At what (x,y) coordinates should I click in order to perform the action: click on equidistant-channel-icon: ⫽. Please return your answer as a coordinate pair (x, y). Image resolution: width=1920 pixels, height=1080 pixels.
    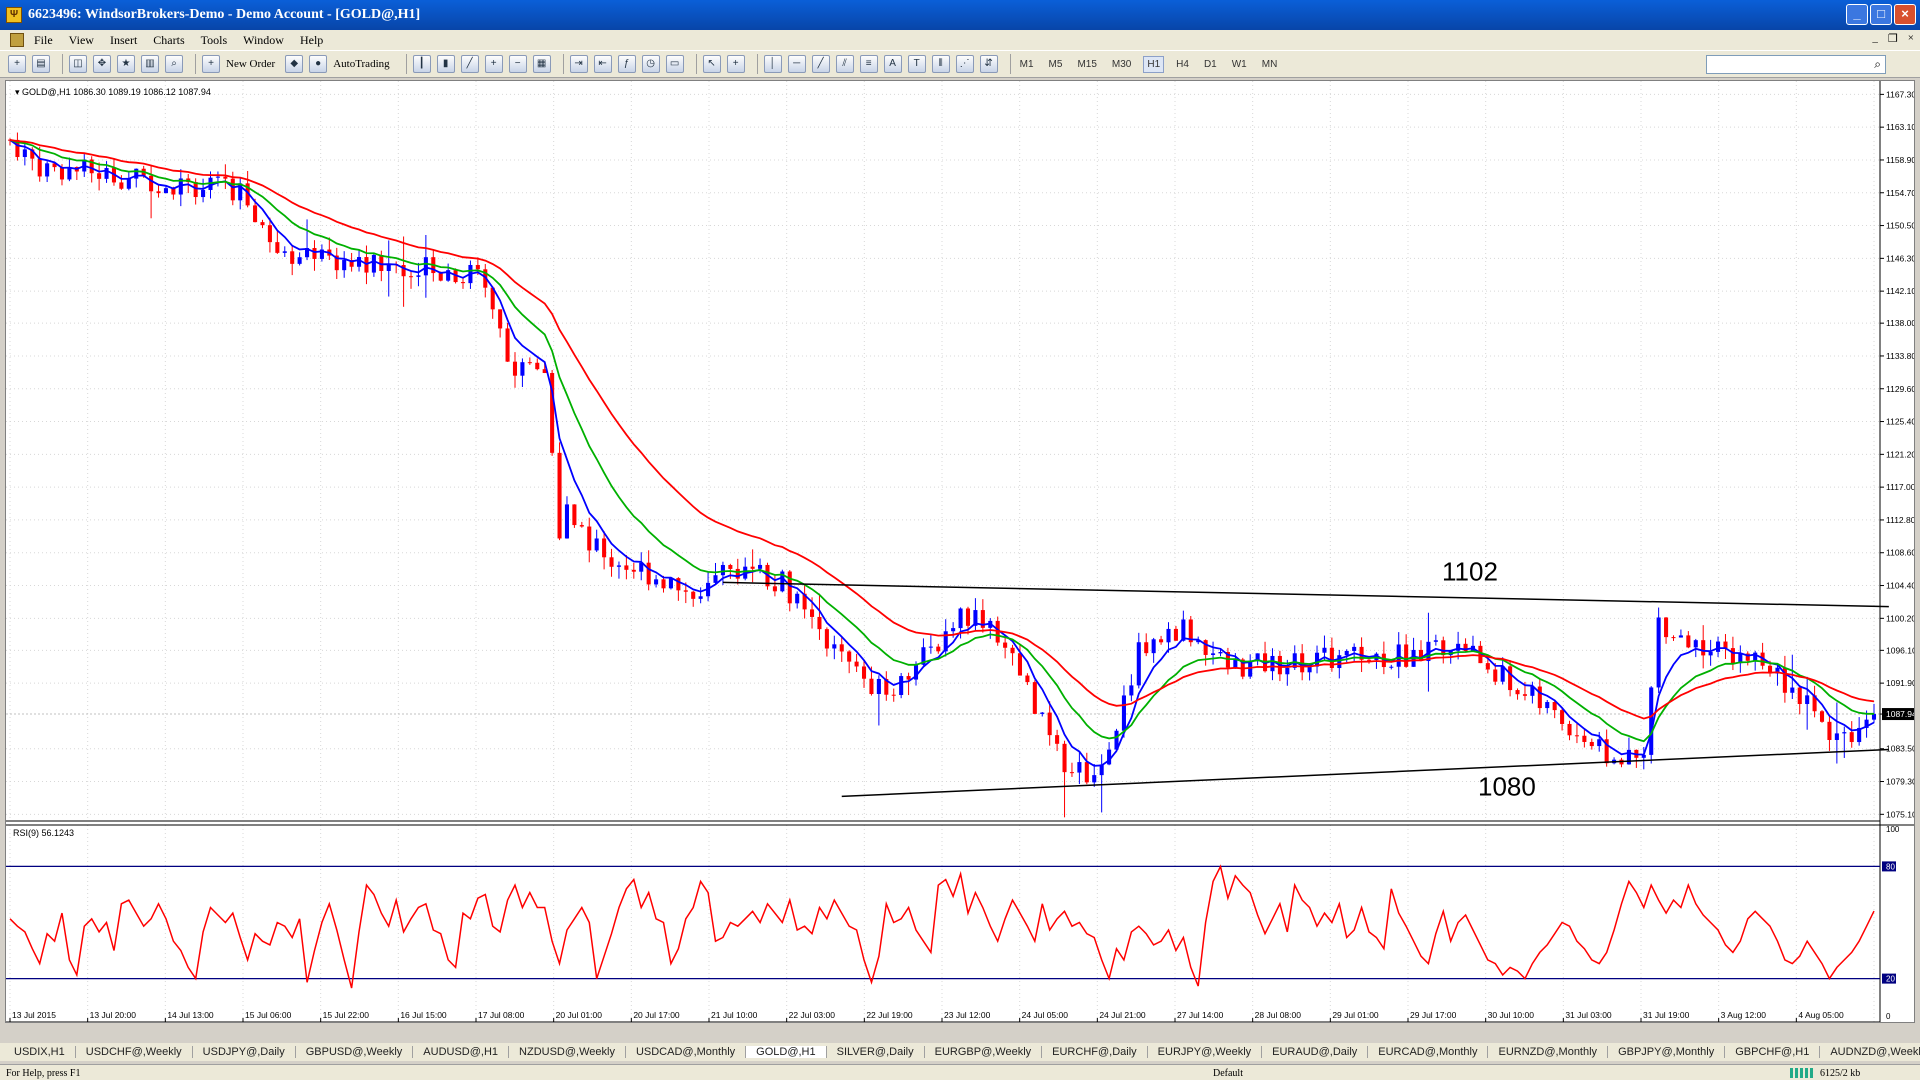
    Looking at the image, I should click on (844, 64).